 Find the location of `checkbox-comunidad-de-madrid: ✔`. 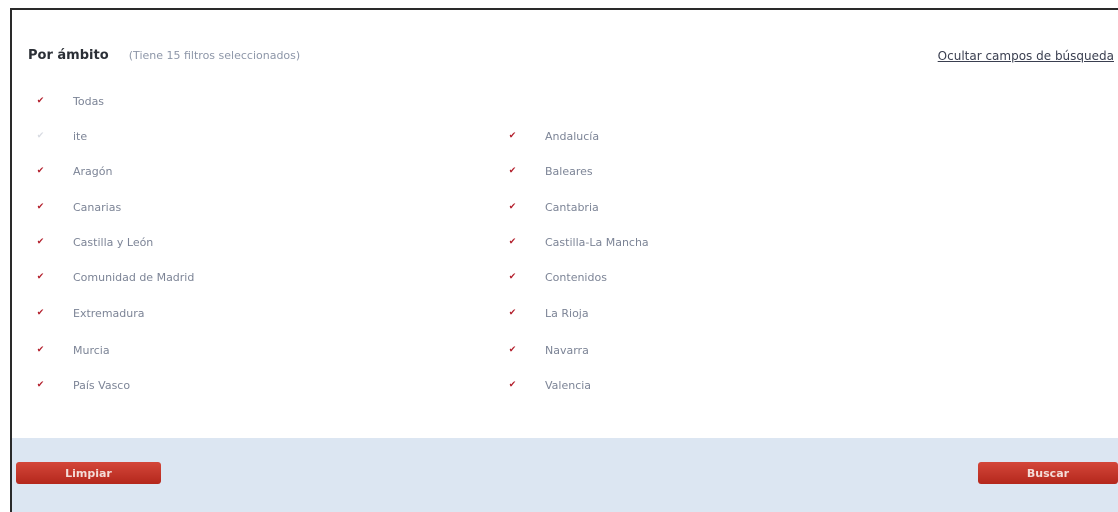

checkbox-comunidad-de-madrid: ✔ is located at coordinates (40, 277).